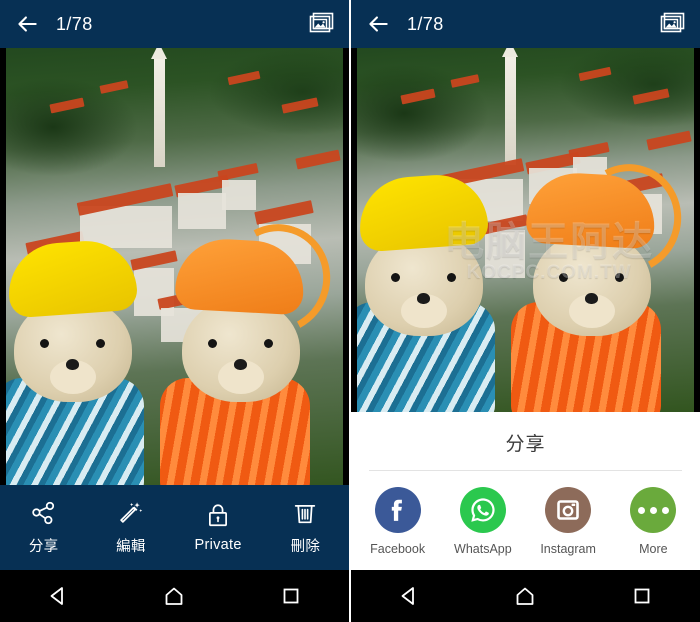 Image resolution: width=700 pixels, height=622 pixels. What do you see at coordinates (218, 527) in the screenshot?
I see `private-action-button: Private` at bounding box center [218, 527].